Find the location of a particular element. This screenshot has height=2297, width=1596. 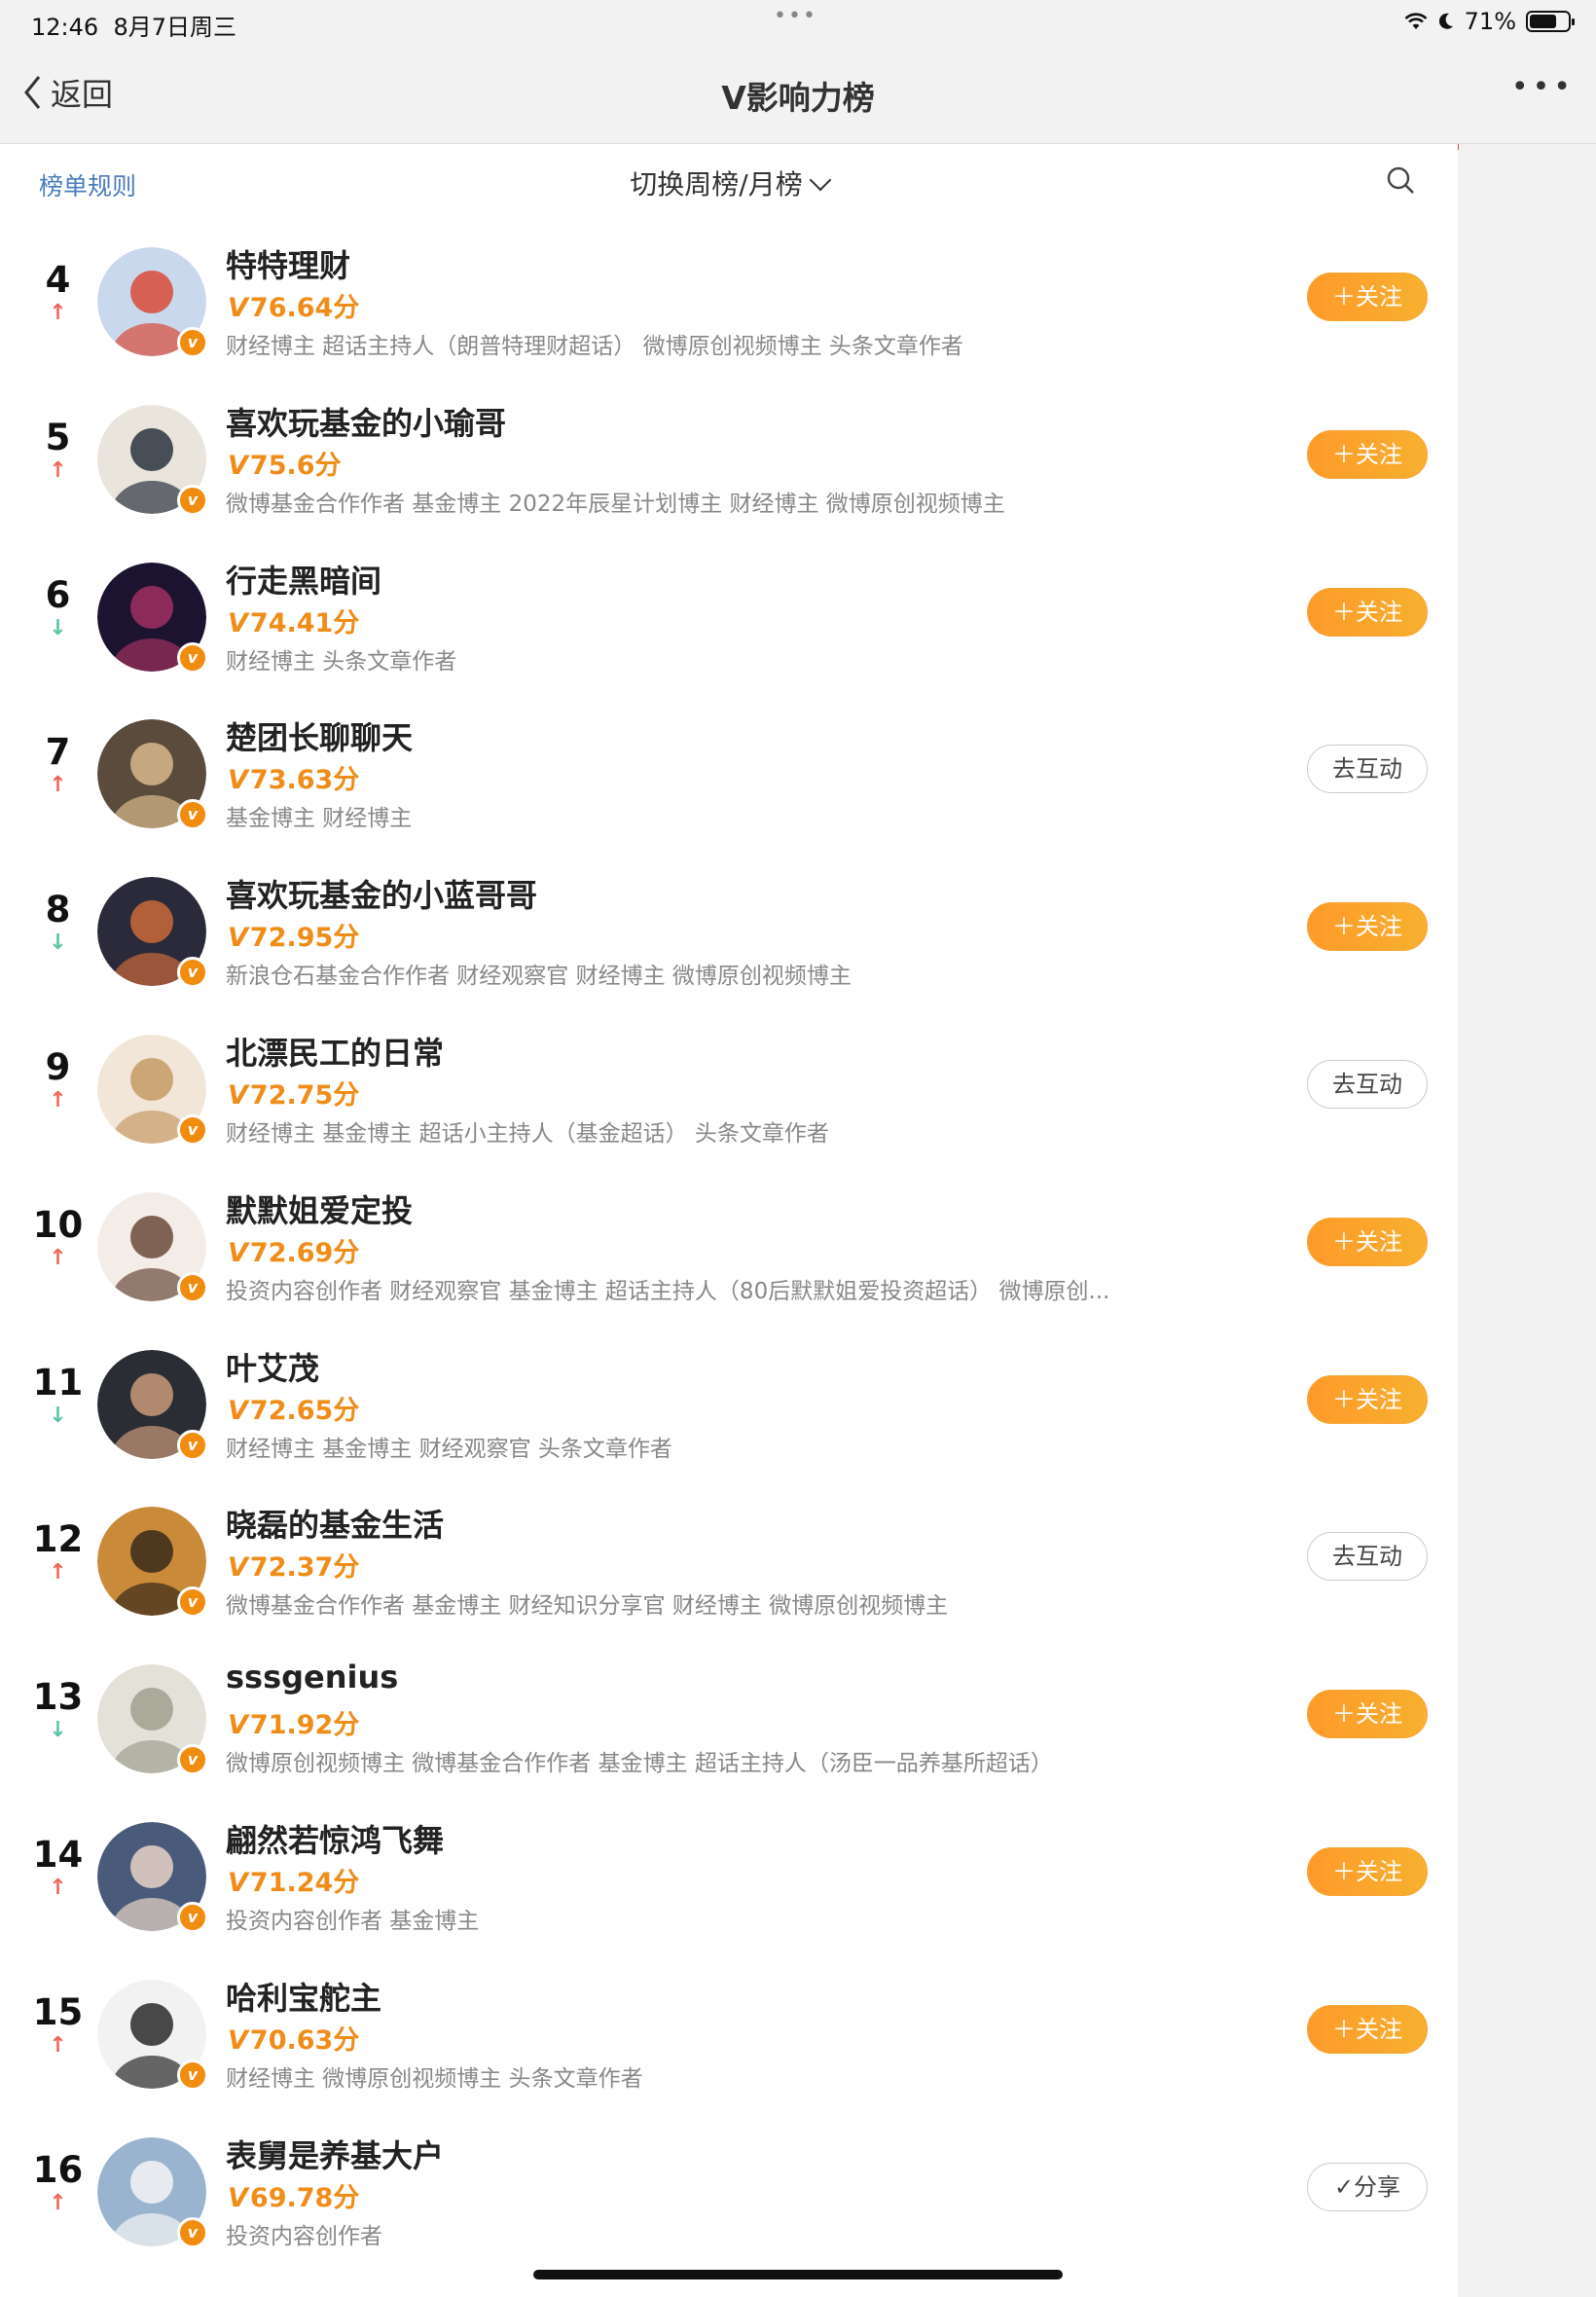

influence-score: V72.65分 is located at coordinates (293, 1408).